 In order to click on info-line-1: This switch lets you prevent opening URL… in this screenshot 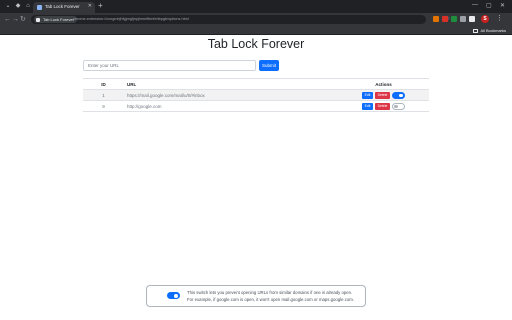, I will do `click(270, 292)`.